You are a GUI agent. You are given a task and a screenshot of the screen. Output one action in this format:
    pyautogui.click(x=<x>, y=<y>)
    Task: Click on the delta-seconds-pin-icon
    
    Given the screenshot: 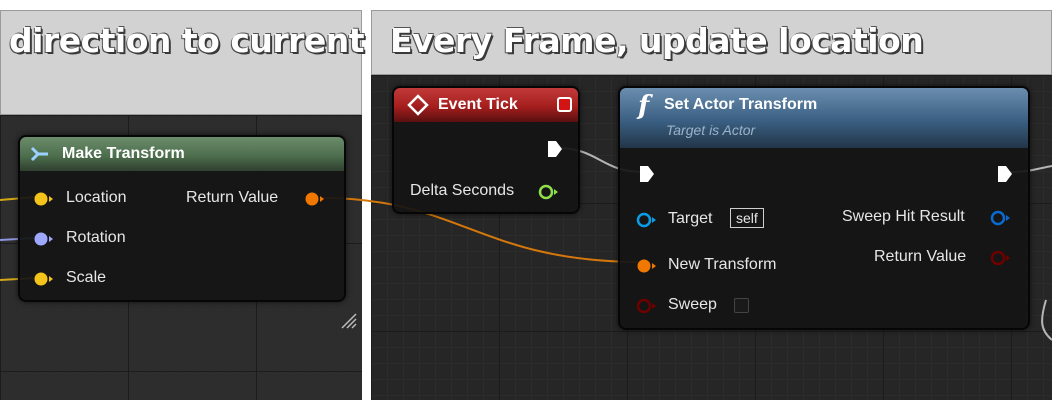 What is the action you would take?
    pyautogui.click(x=550, y=192)
    